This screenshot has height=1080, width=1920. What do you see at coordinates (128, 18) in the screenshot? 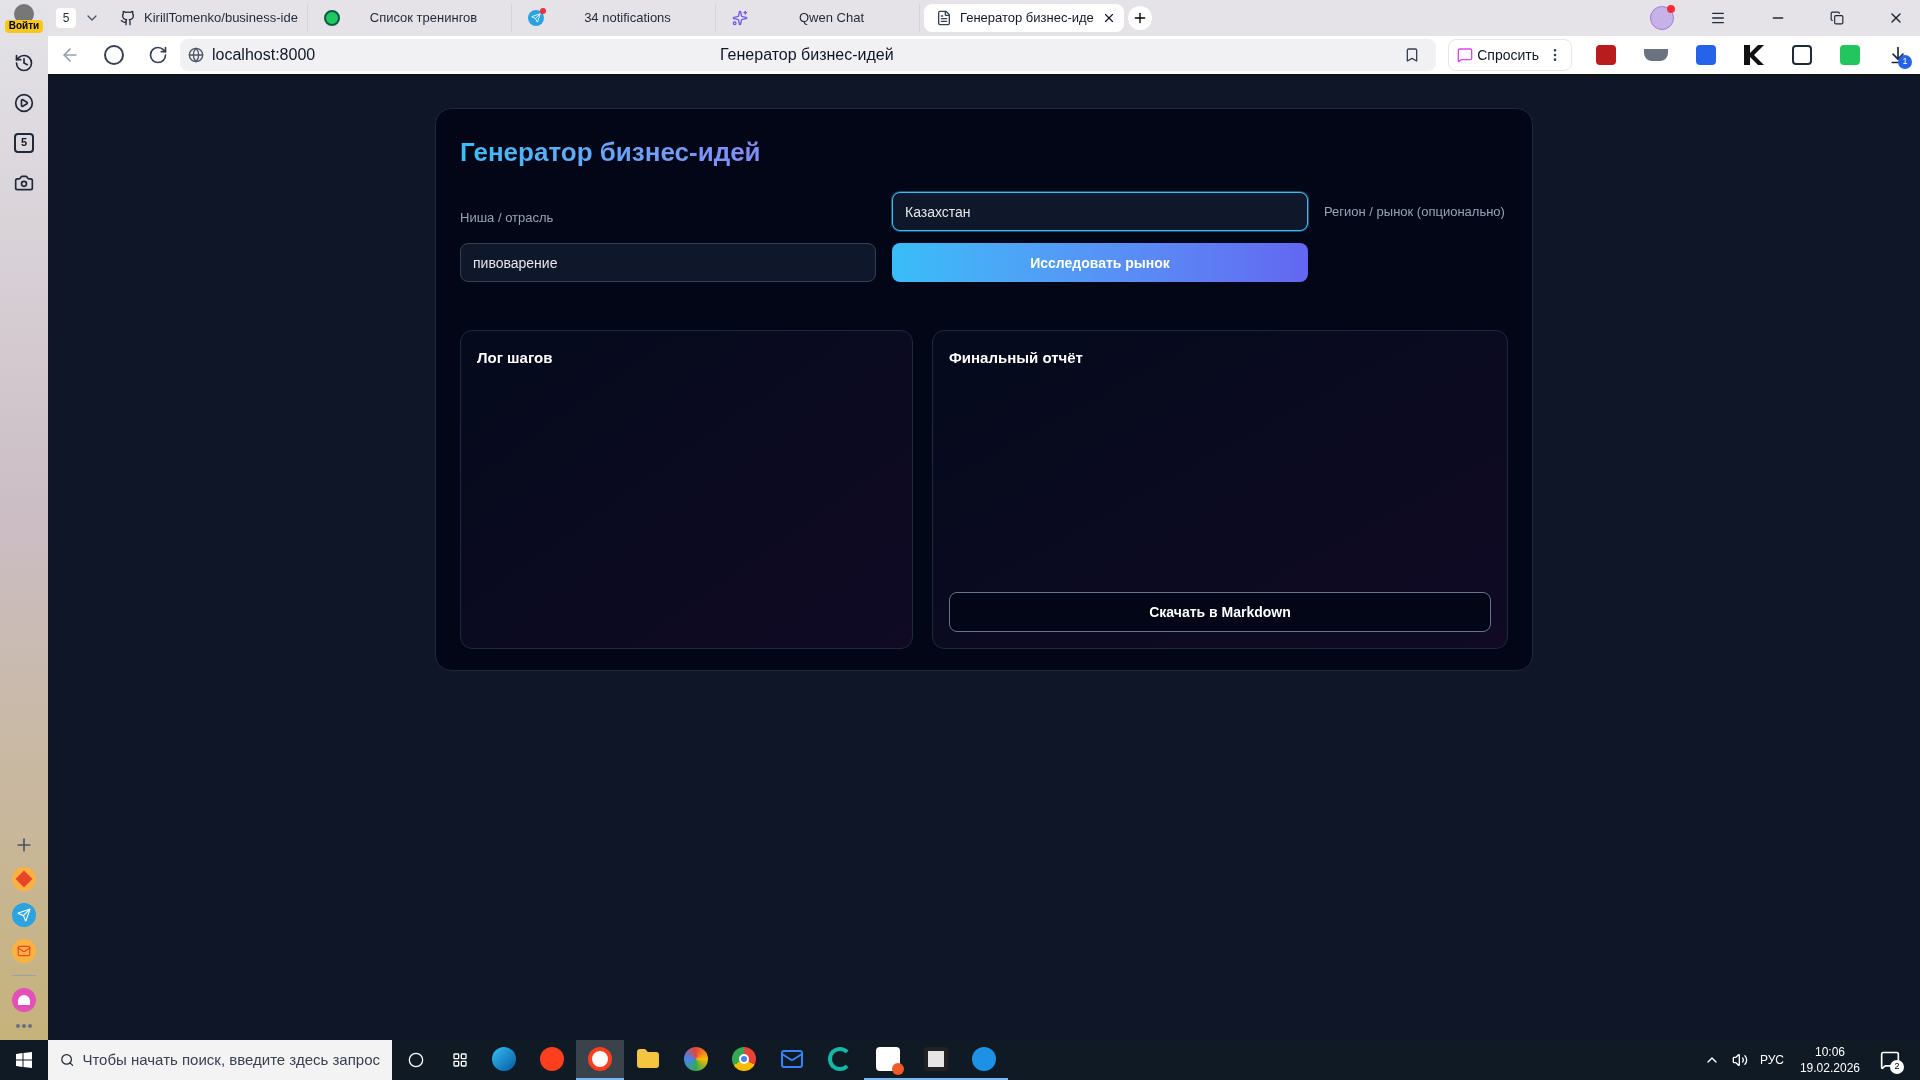
I see `github-cat-icon` at bounding box center [128, 18].